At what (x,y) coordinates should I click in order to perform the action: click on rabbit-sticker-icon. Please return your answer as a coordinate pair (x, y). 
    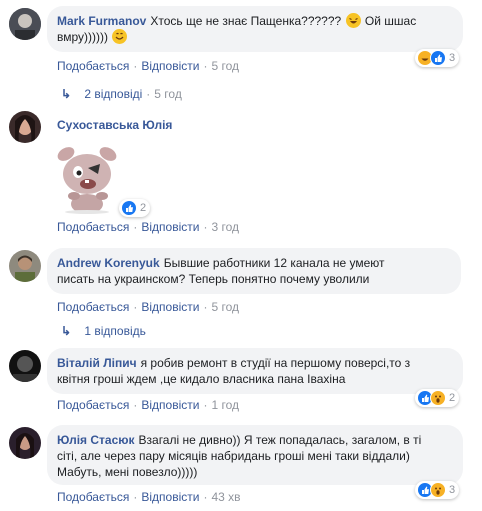
    Looking at the image, I should click on (87, 176).